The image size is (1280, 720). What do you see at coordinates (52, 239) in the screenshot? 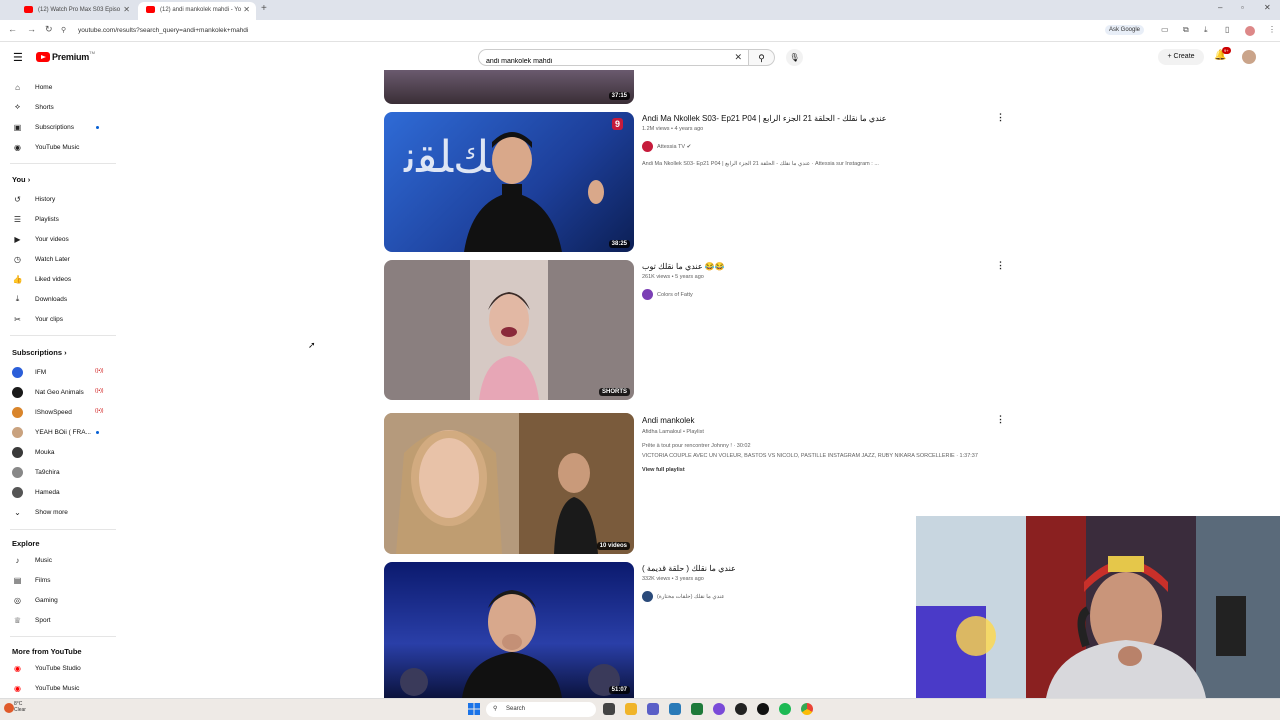
I see `sidebar-item-label: Your videos` at bounding box center [52, 239].